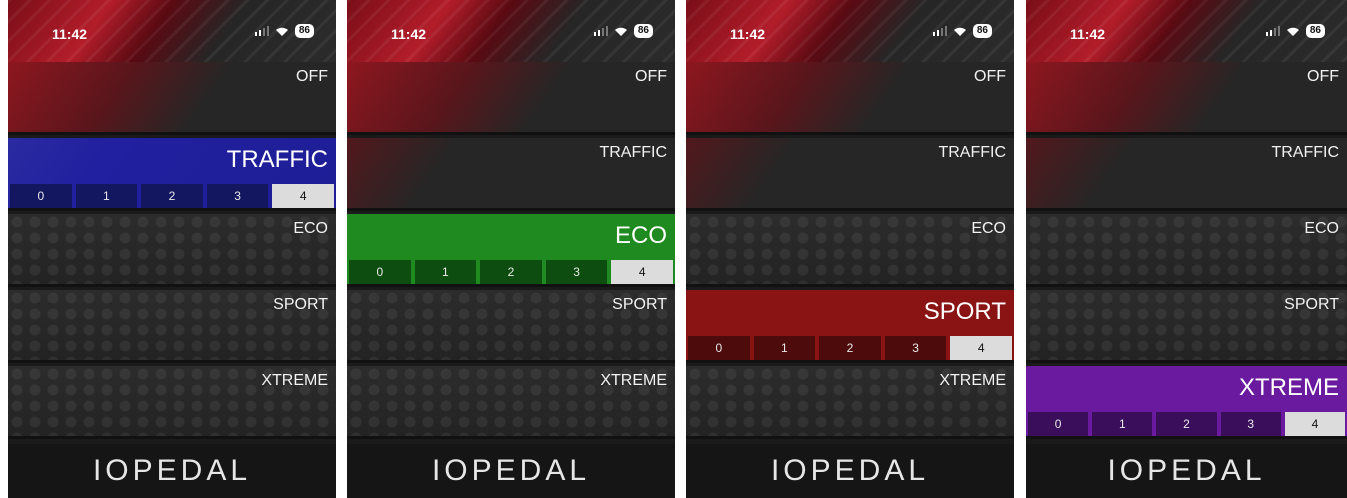 The width and height of the screenshot is (1347, 498). I want to click on mode-sport: SPORT 0 1 2 3 4, so click(850, 326).